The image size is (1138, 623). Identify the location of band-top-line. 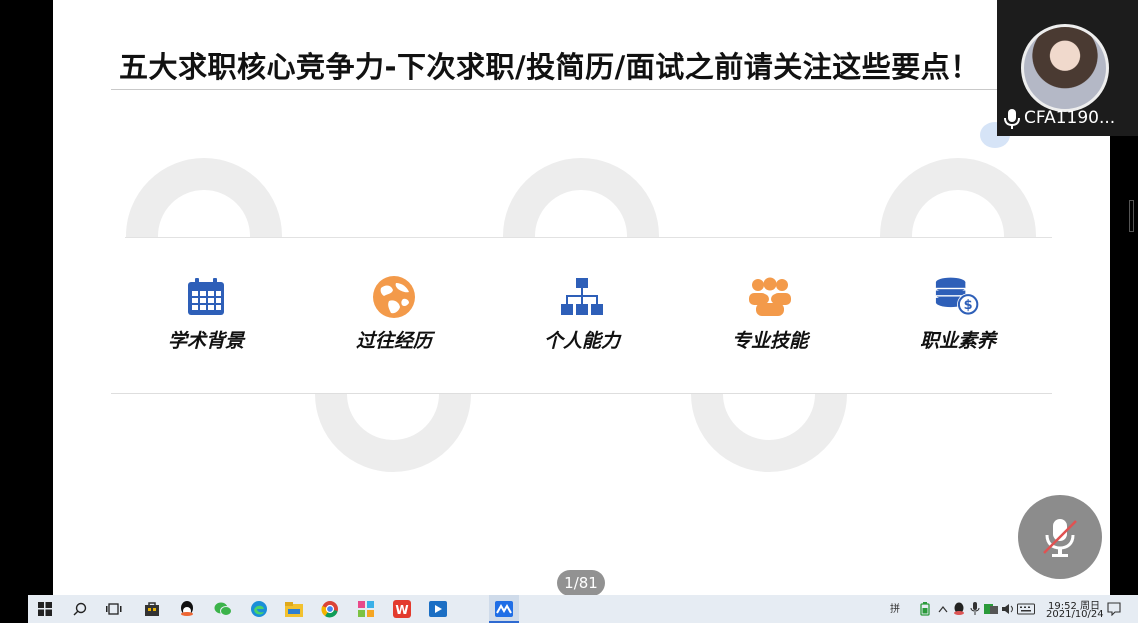
(588, 237).